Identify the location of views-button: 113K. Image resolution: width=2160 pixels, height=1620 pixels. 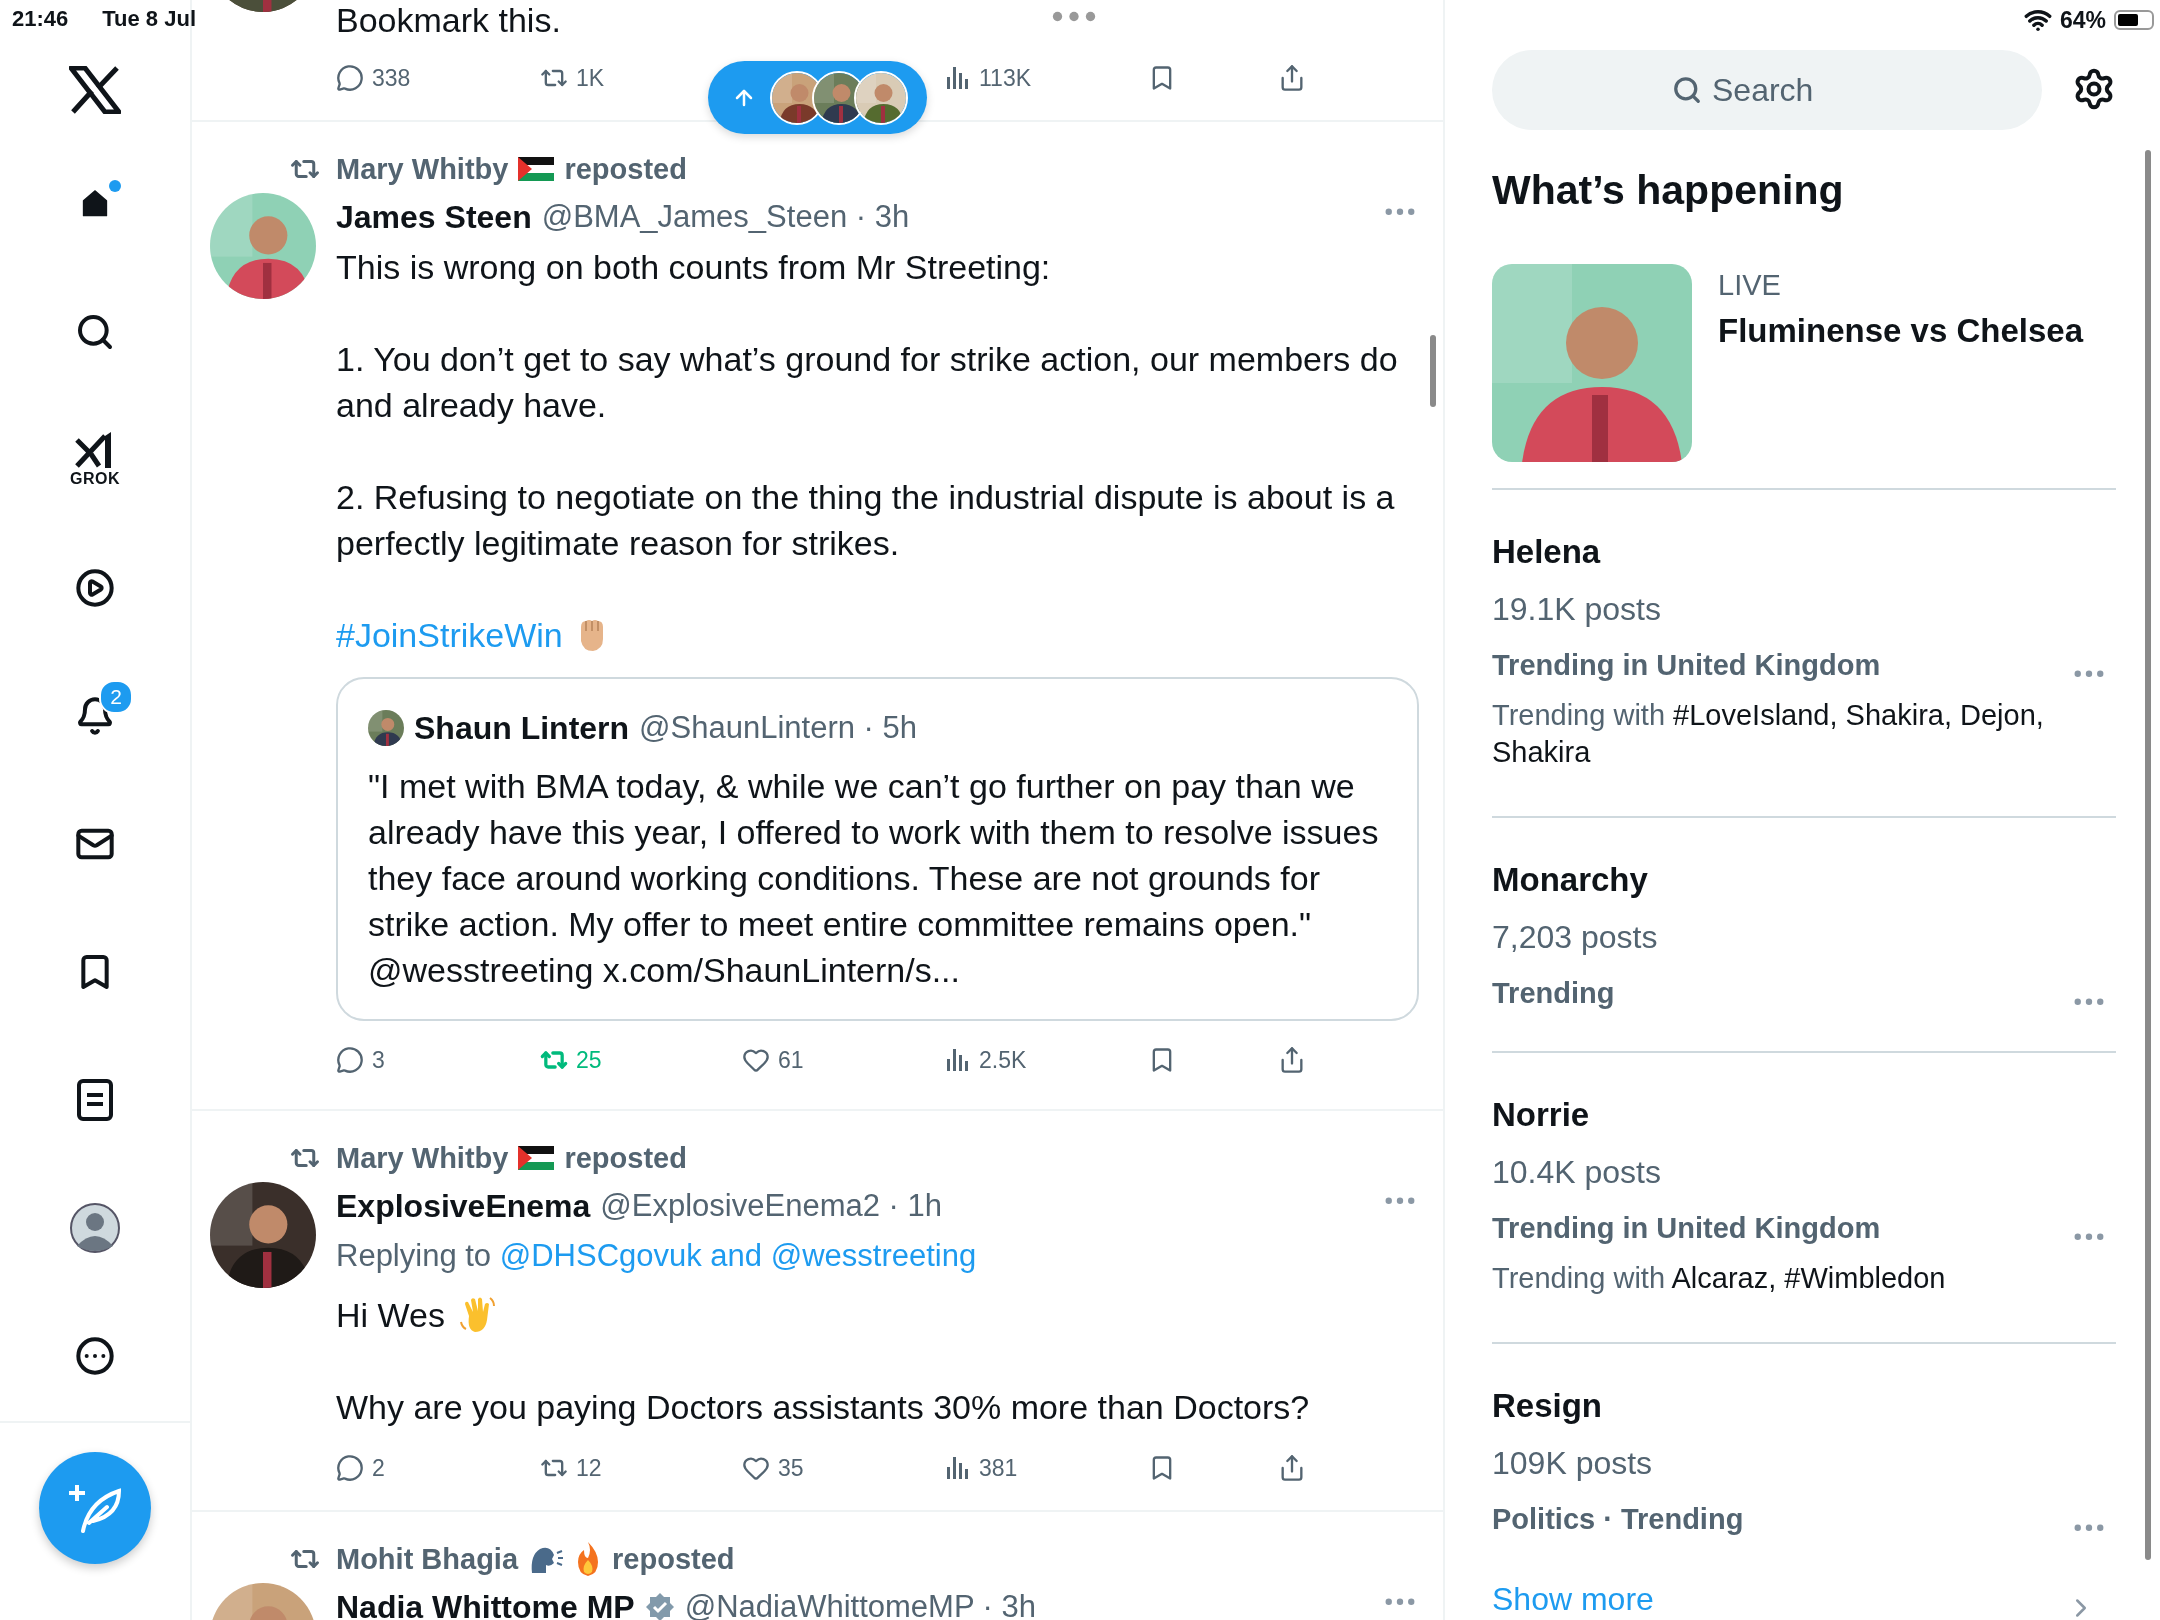
(988, 78).